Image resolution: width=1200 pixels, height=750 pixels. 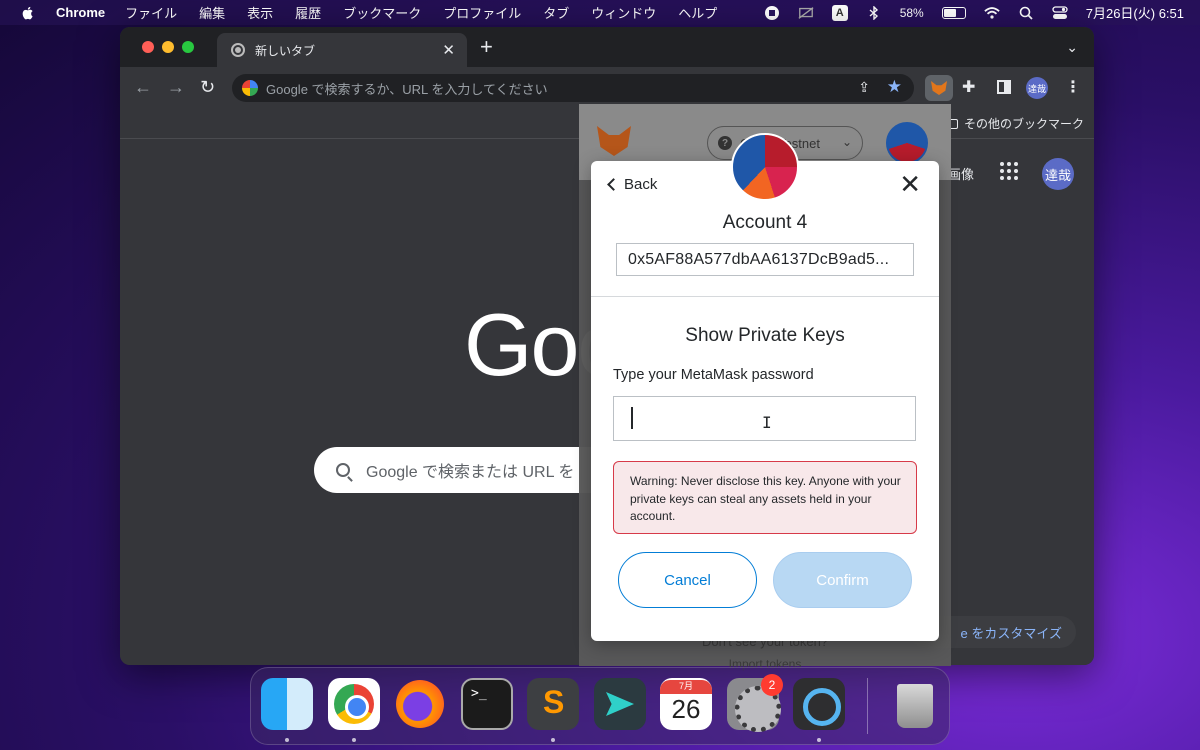 What do you see at coordinates (470, 472) in the screenshot?
I see `google-search-placeholder: Google で検索または URL を` at bounding box center [470, 472].